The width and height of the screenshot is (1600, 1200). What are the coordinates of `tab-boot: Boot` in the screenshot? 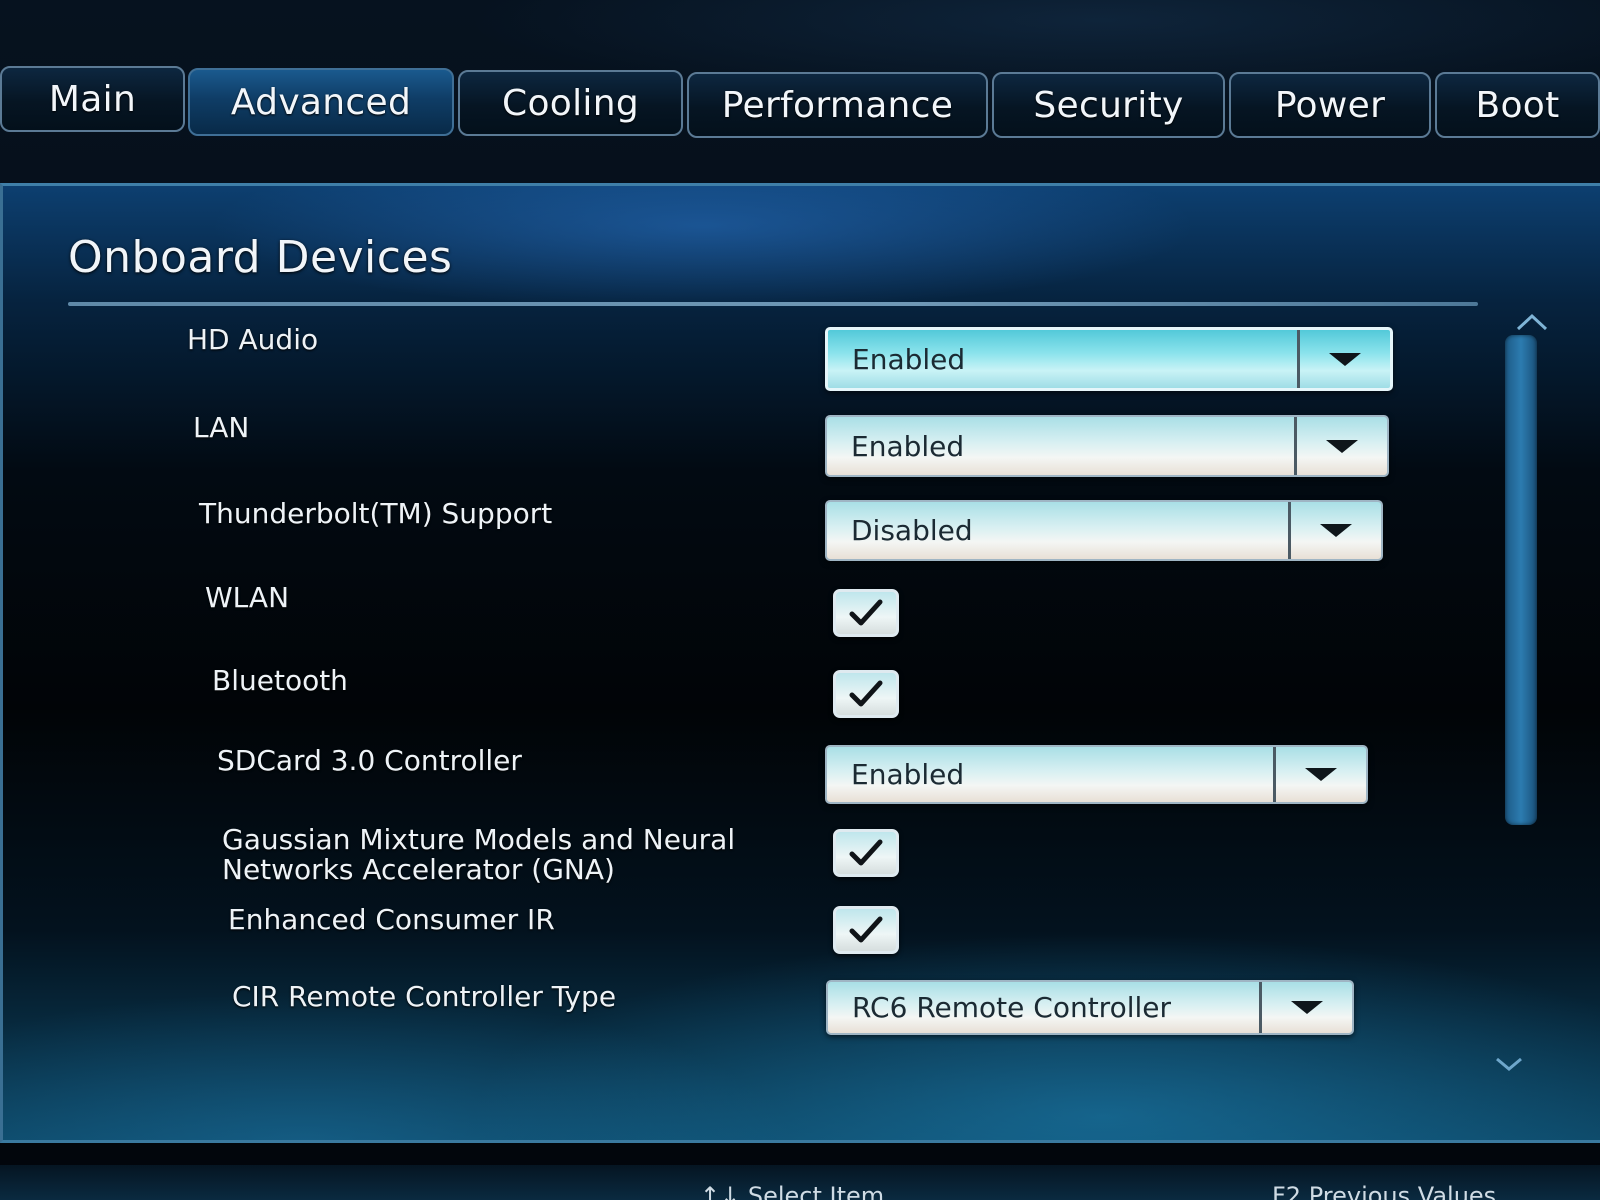 It's located at (1517, 105).